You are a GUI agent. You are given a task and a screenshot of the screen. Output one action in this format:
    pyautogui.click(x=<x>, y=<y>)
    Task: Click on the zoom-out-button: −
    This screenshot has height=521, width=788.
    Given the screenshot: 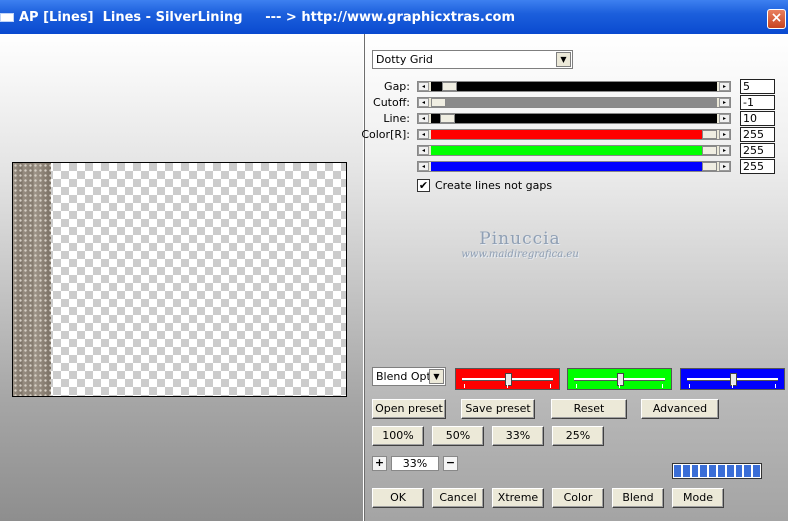 What is the action you would take?
    pyautogui.click(x=450, y=463)
    